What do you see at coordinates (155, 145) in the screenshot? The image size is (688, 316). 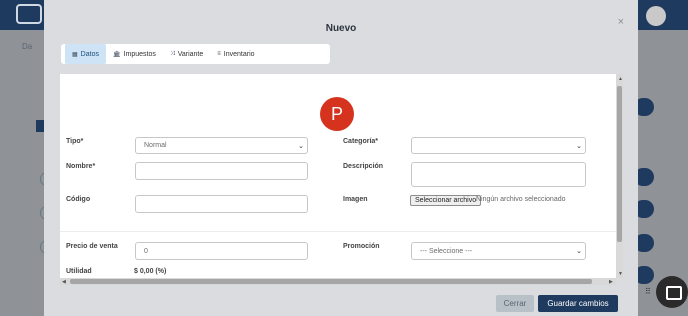 I see `tipo-value: Normal` at bounding box center [155, 145].